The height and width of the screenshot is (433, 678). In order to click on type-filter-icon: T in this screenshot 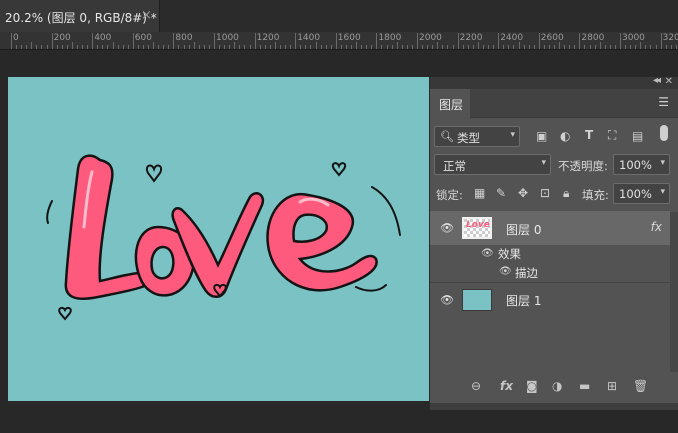, I will do `click(589, 135)`.